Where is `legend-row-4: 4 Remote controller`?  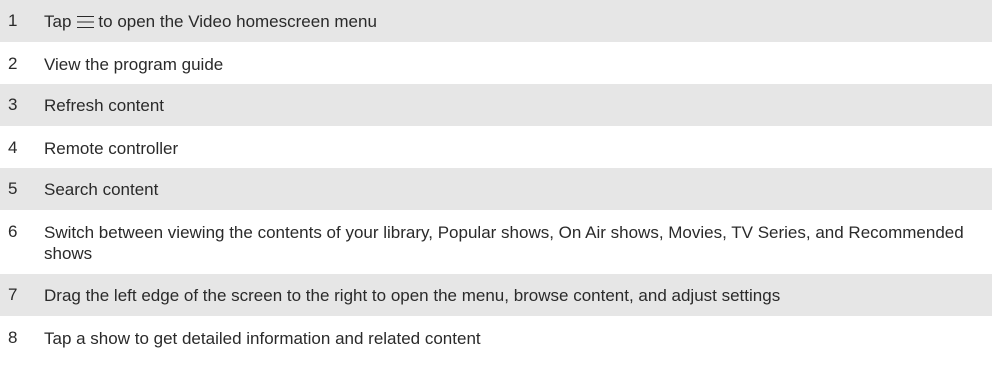 legend-row-4: 4 Remote controller is located at coordinates (496, 147).